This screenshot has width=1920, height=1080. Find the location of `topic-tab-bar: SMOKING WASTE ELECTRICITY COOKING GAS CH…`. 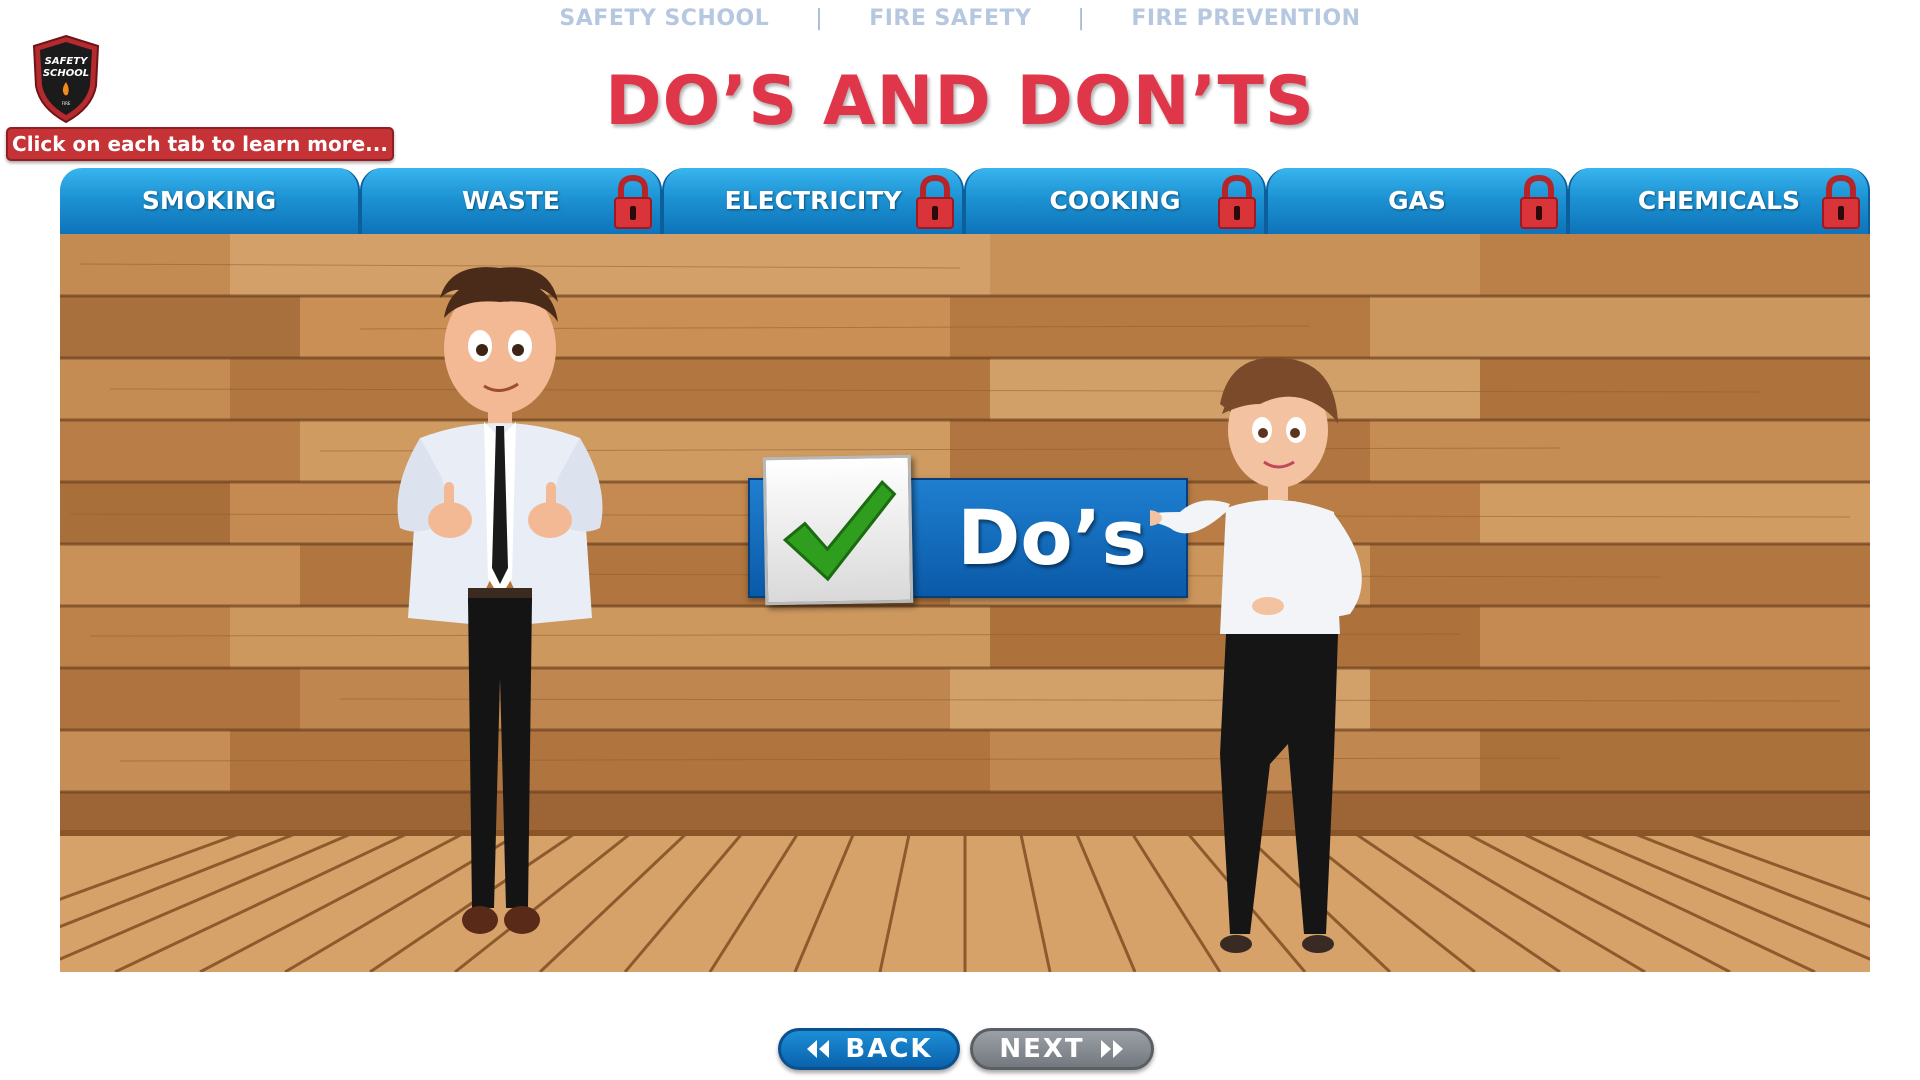

topic-tab-bar: SMOKING WASTE ELECTRICITY COOKING GAS CH… is located at coordinates (965, 201).